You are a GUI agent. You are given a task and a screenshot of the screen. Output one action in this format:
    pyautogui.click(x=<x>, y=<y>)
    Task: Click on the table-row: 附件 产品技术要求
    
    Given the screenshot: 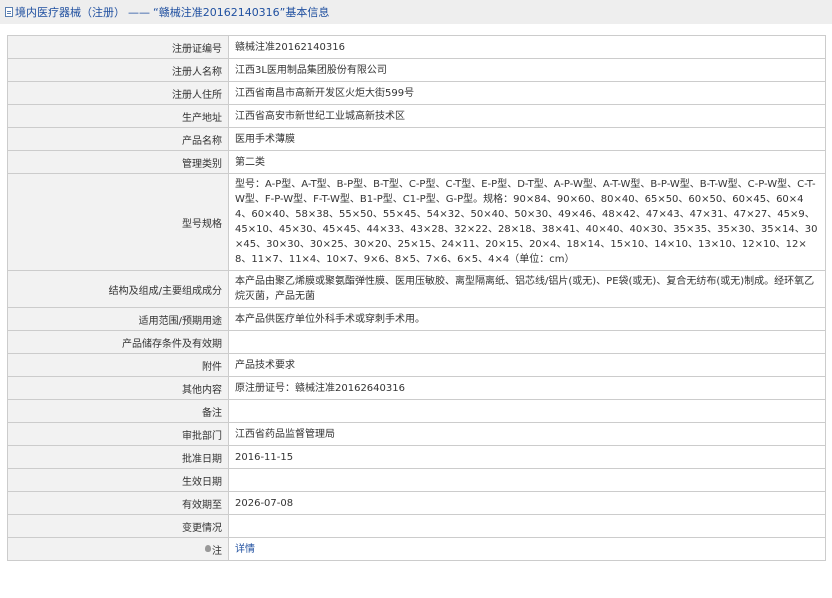 What is the action you would take?
    pyautogui.click(x=416, y=365)
    